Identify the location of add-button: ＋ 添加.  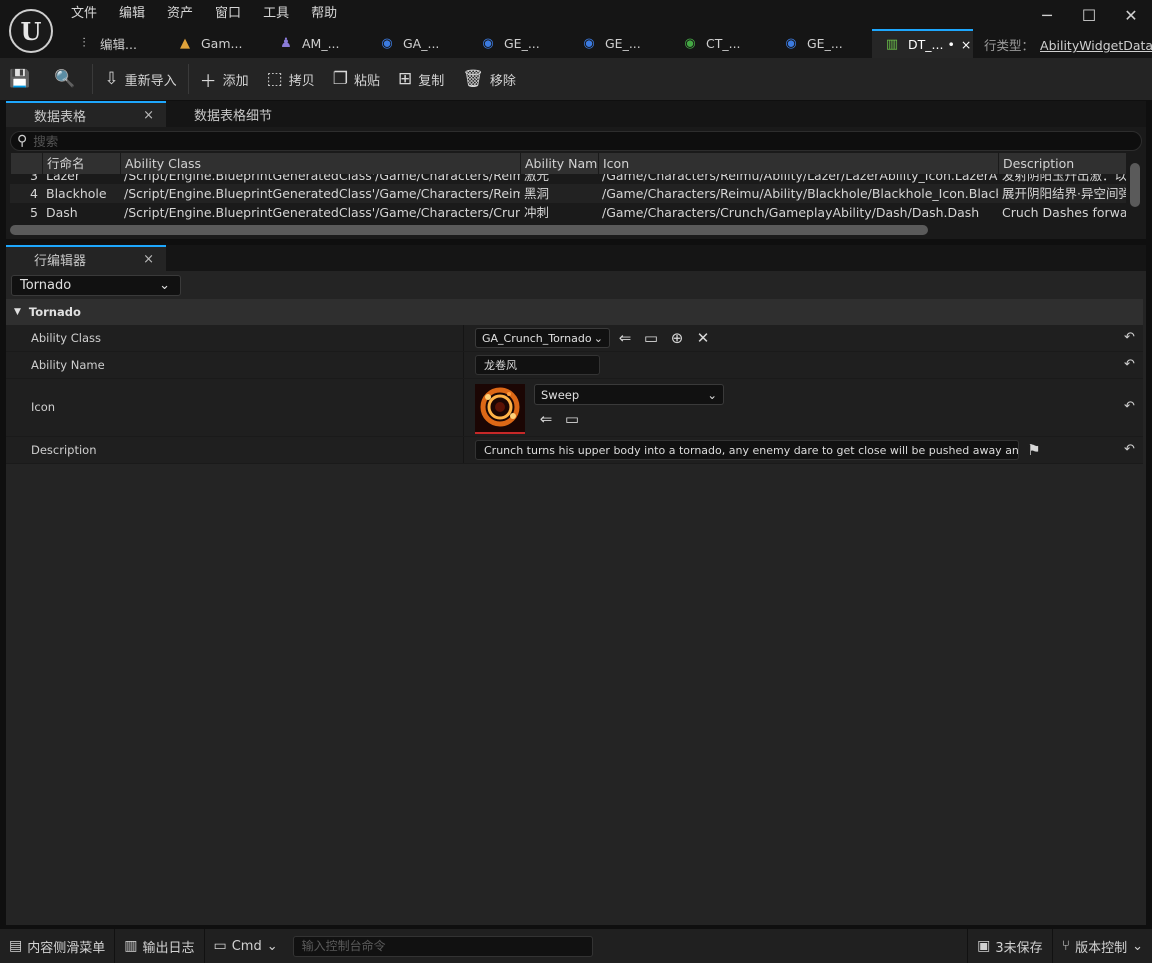
(224, 79).